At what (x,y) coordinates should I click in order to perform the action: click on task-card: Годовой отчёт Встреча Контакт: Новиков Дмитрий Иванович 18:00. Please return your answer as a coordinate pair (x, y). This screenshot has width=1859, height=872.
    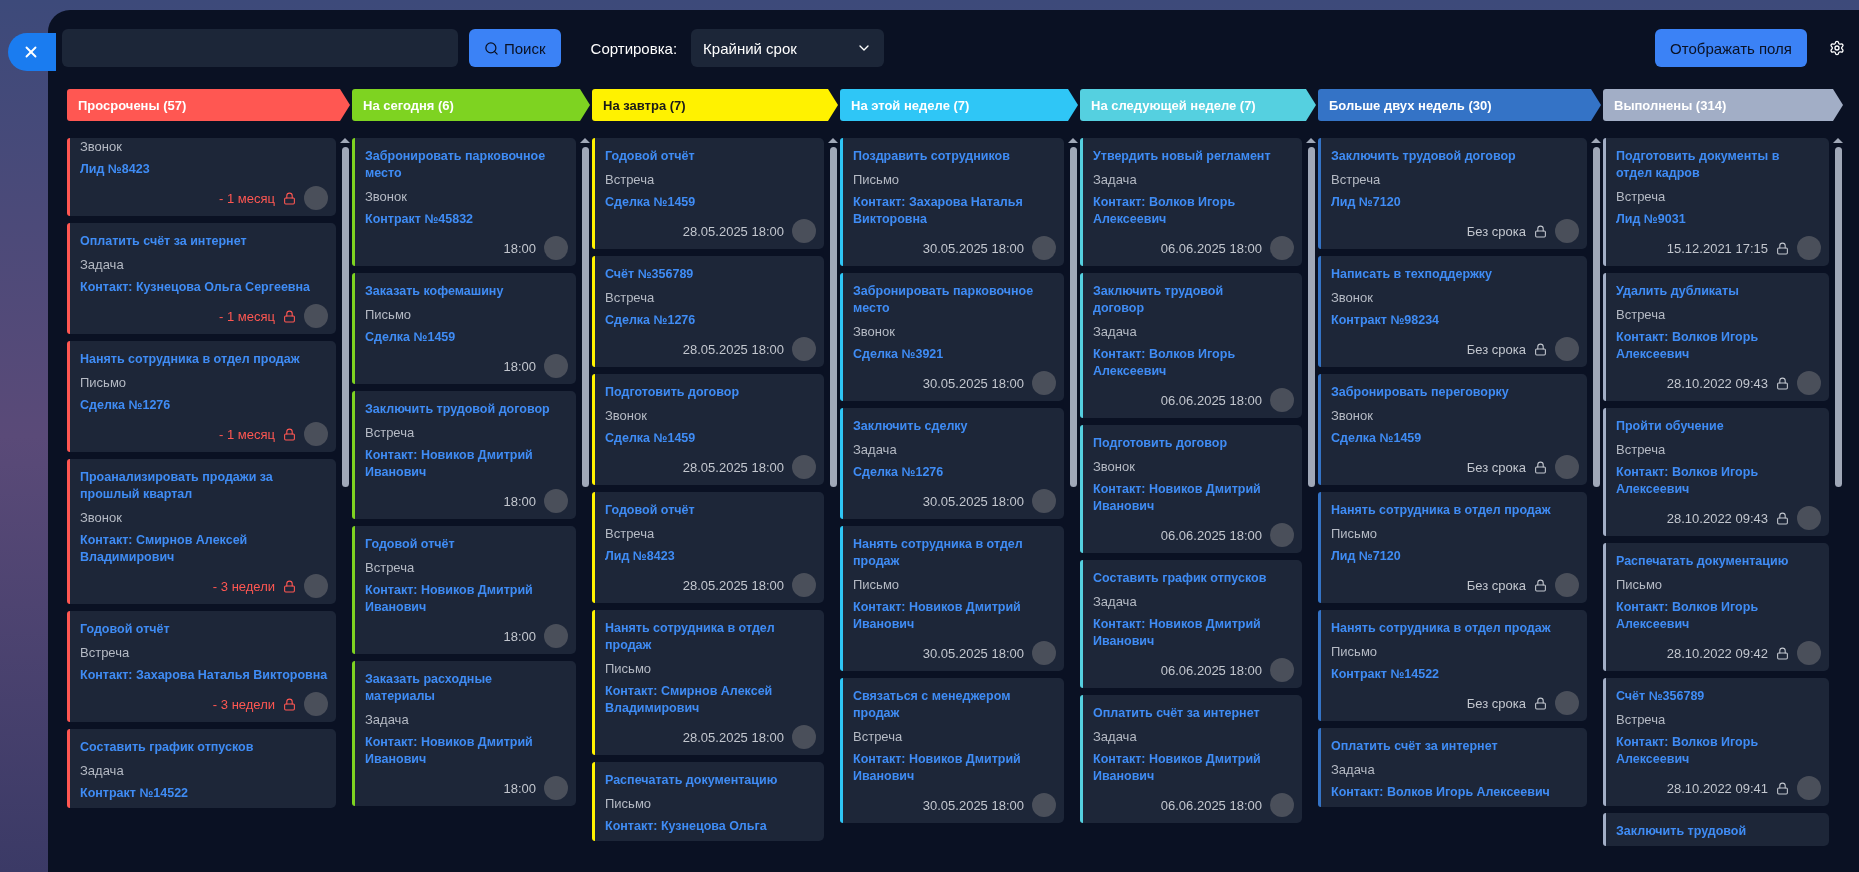
    Looking at the image, I should click on (464, 590).